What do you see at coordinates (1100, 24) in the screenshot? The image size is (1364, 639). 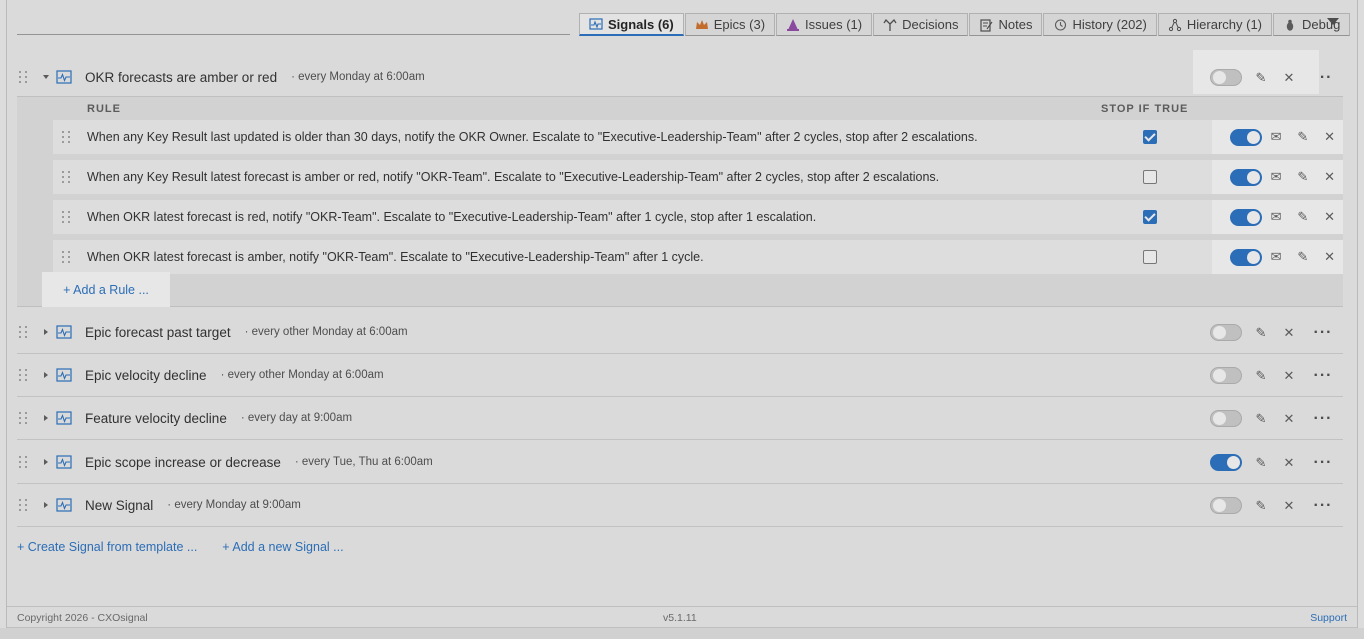 I see `tab-history: History (202)` at bounding box center [1100, 24].